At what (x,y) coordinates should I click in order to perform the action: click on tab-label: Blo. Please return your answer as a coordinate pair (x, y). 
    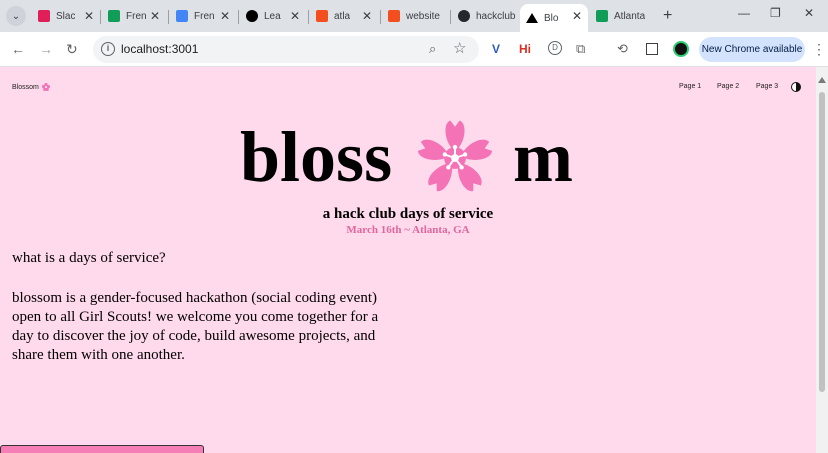
    Looking at the image, I should click on (551, 18).